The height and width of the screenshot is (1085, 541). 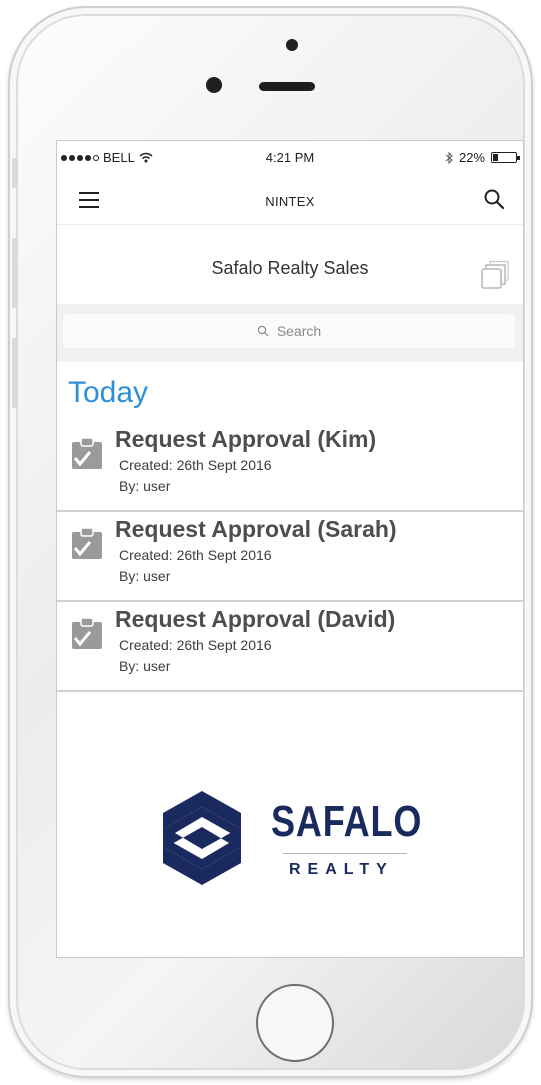 What do you see at coordinates (246, 439) in the screenshot?
I see `item-title: Request Approval (Kim)` at bounding box center [246, 439].